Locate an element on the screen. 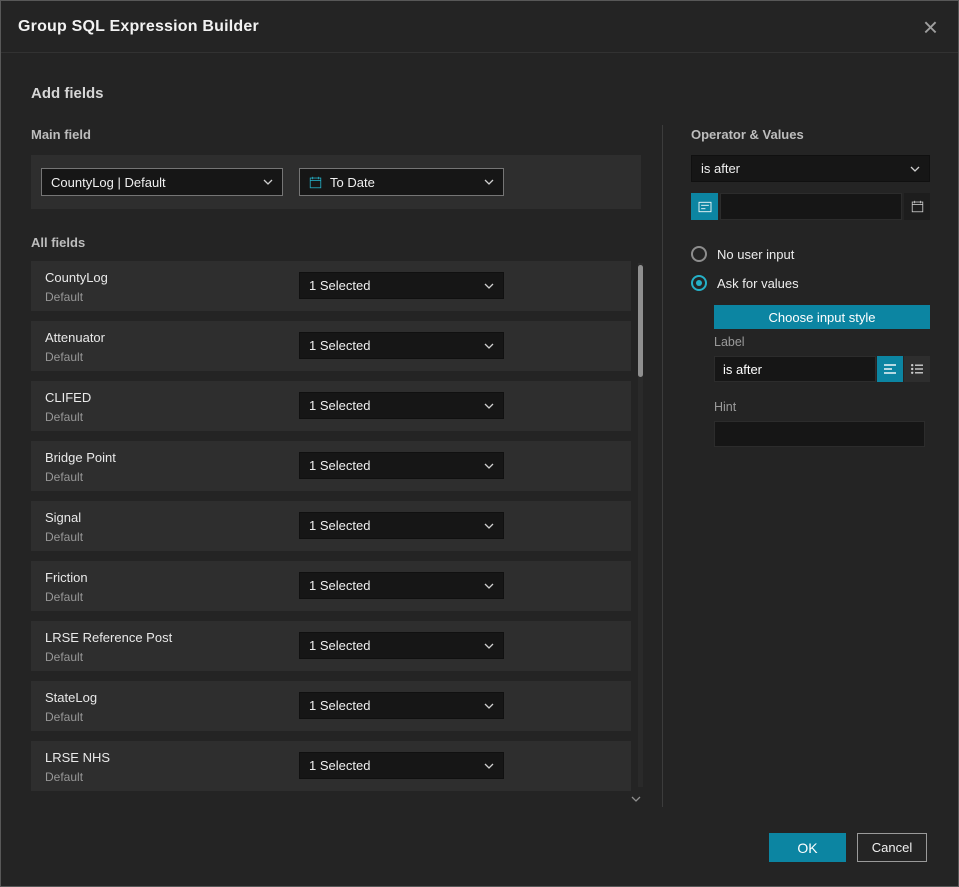 The width and height of the screenshot is (959, 887). scrollbar-thumb is located at coordinates (640, 321).